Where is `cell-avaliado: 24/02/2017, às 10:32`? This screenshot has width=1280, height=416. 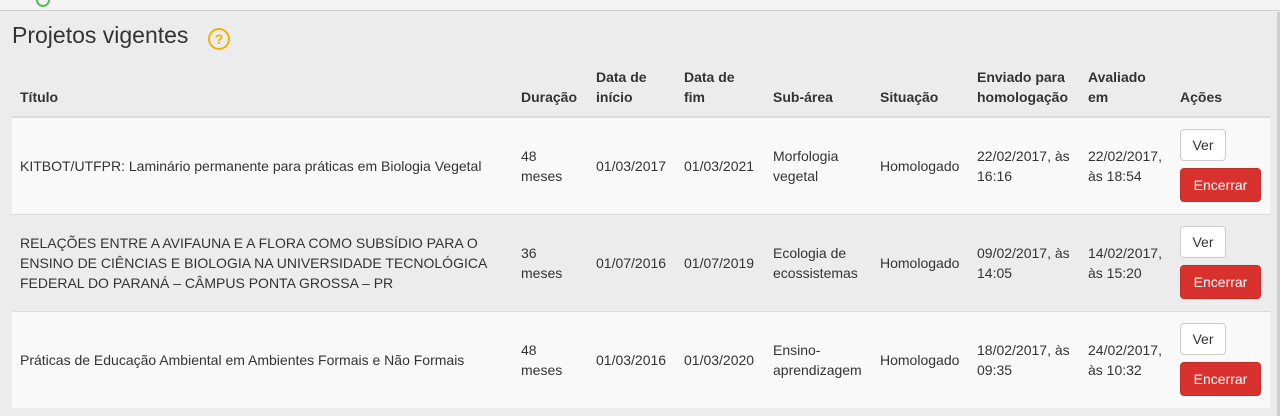
cell-avaliado: 24/02/2017, às 10:32 is located at coordinates (1126, 359).